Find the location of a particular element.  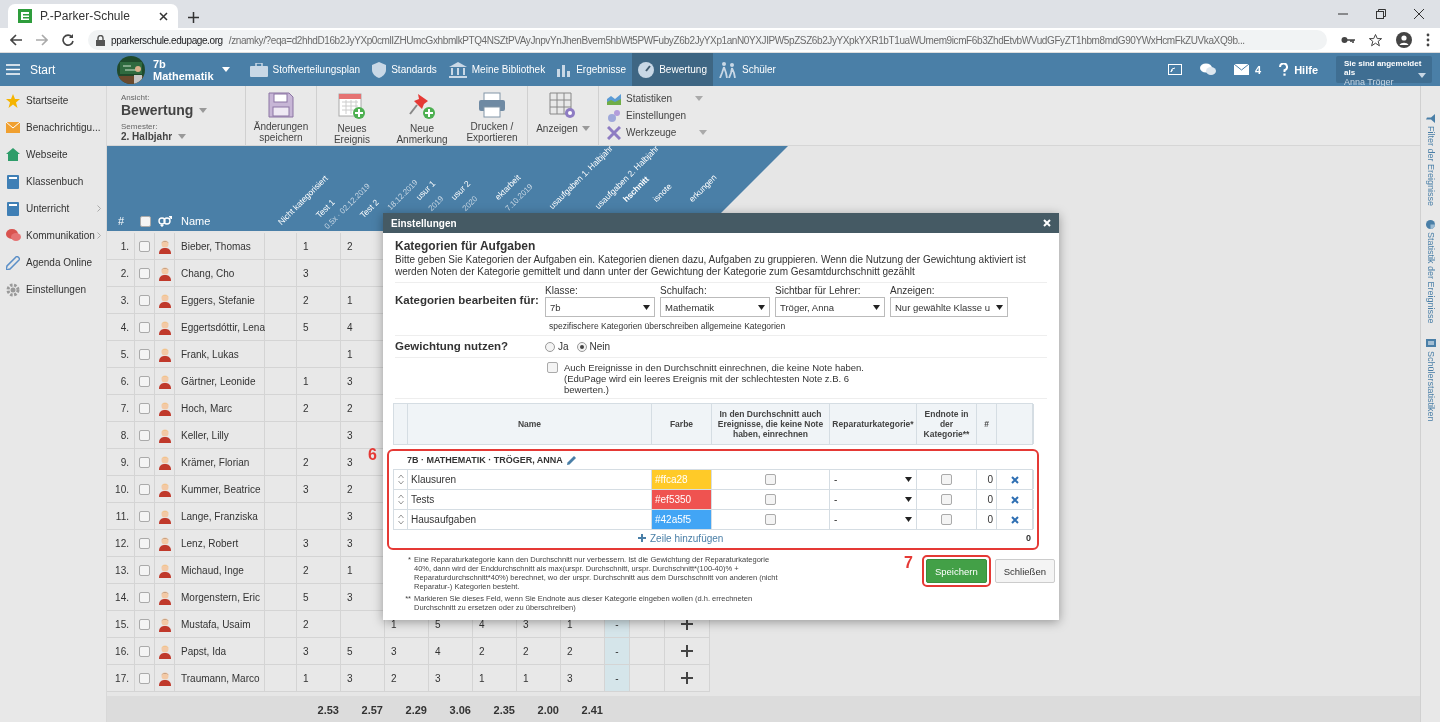

radio-option: Ja is located at coordinates (557, 346).